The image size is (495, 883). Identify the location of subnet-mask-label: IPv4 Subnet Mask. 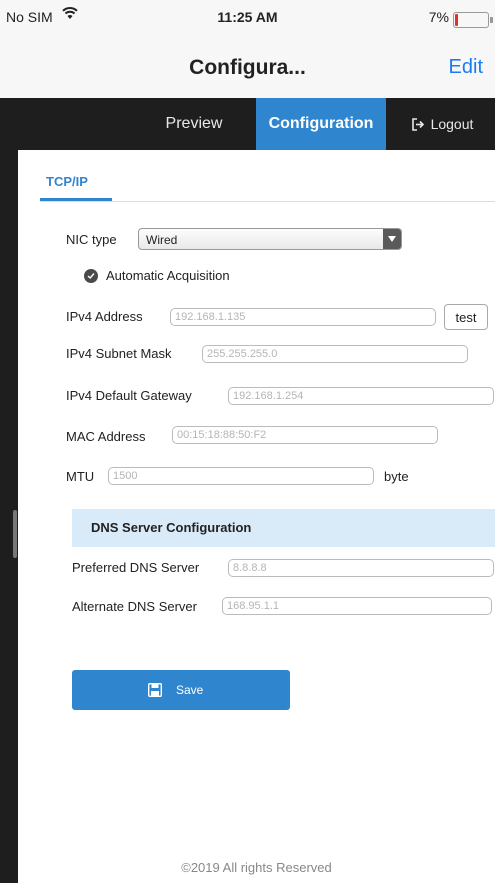
(119, 353).